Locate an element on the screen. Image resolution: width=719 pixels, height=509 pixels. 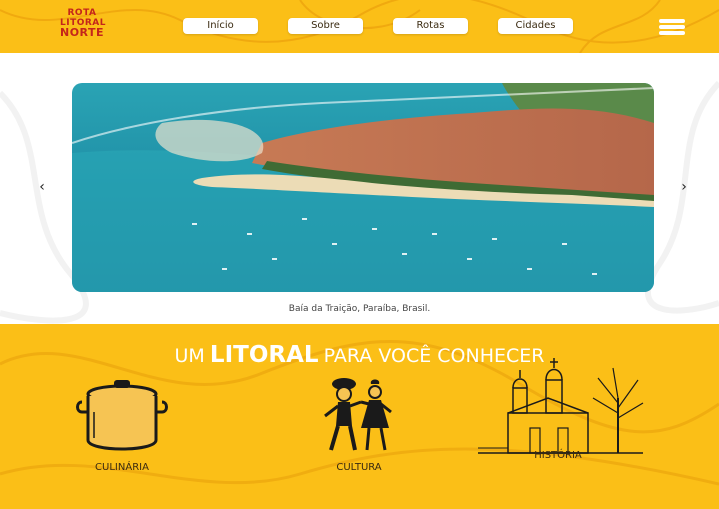
headline-prefix: UM is located at coordinates (189, 356).